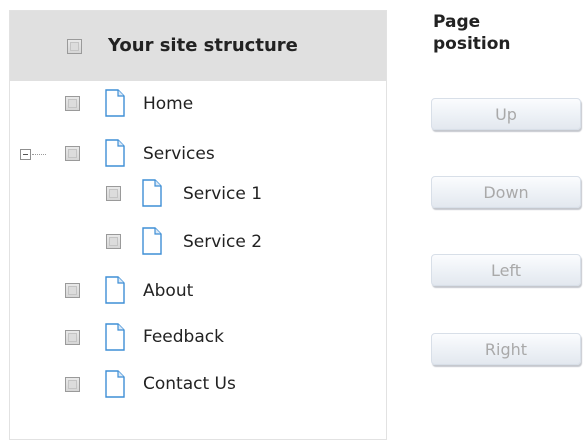  I want to click on tree-node-label: Contact Us, so click(189, 384).